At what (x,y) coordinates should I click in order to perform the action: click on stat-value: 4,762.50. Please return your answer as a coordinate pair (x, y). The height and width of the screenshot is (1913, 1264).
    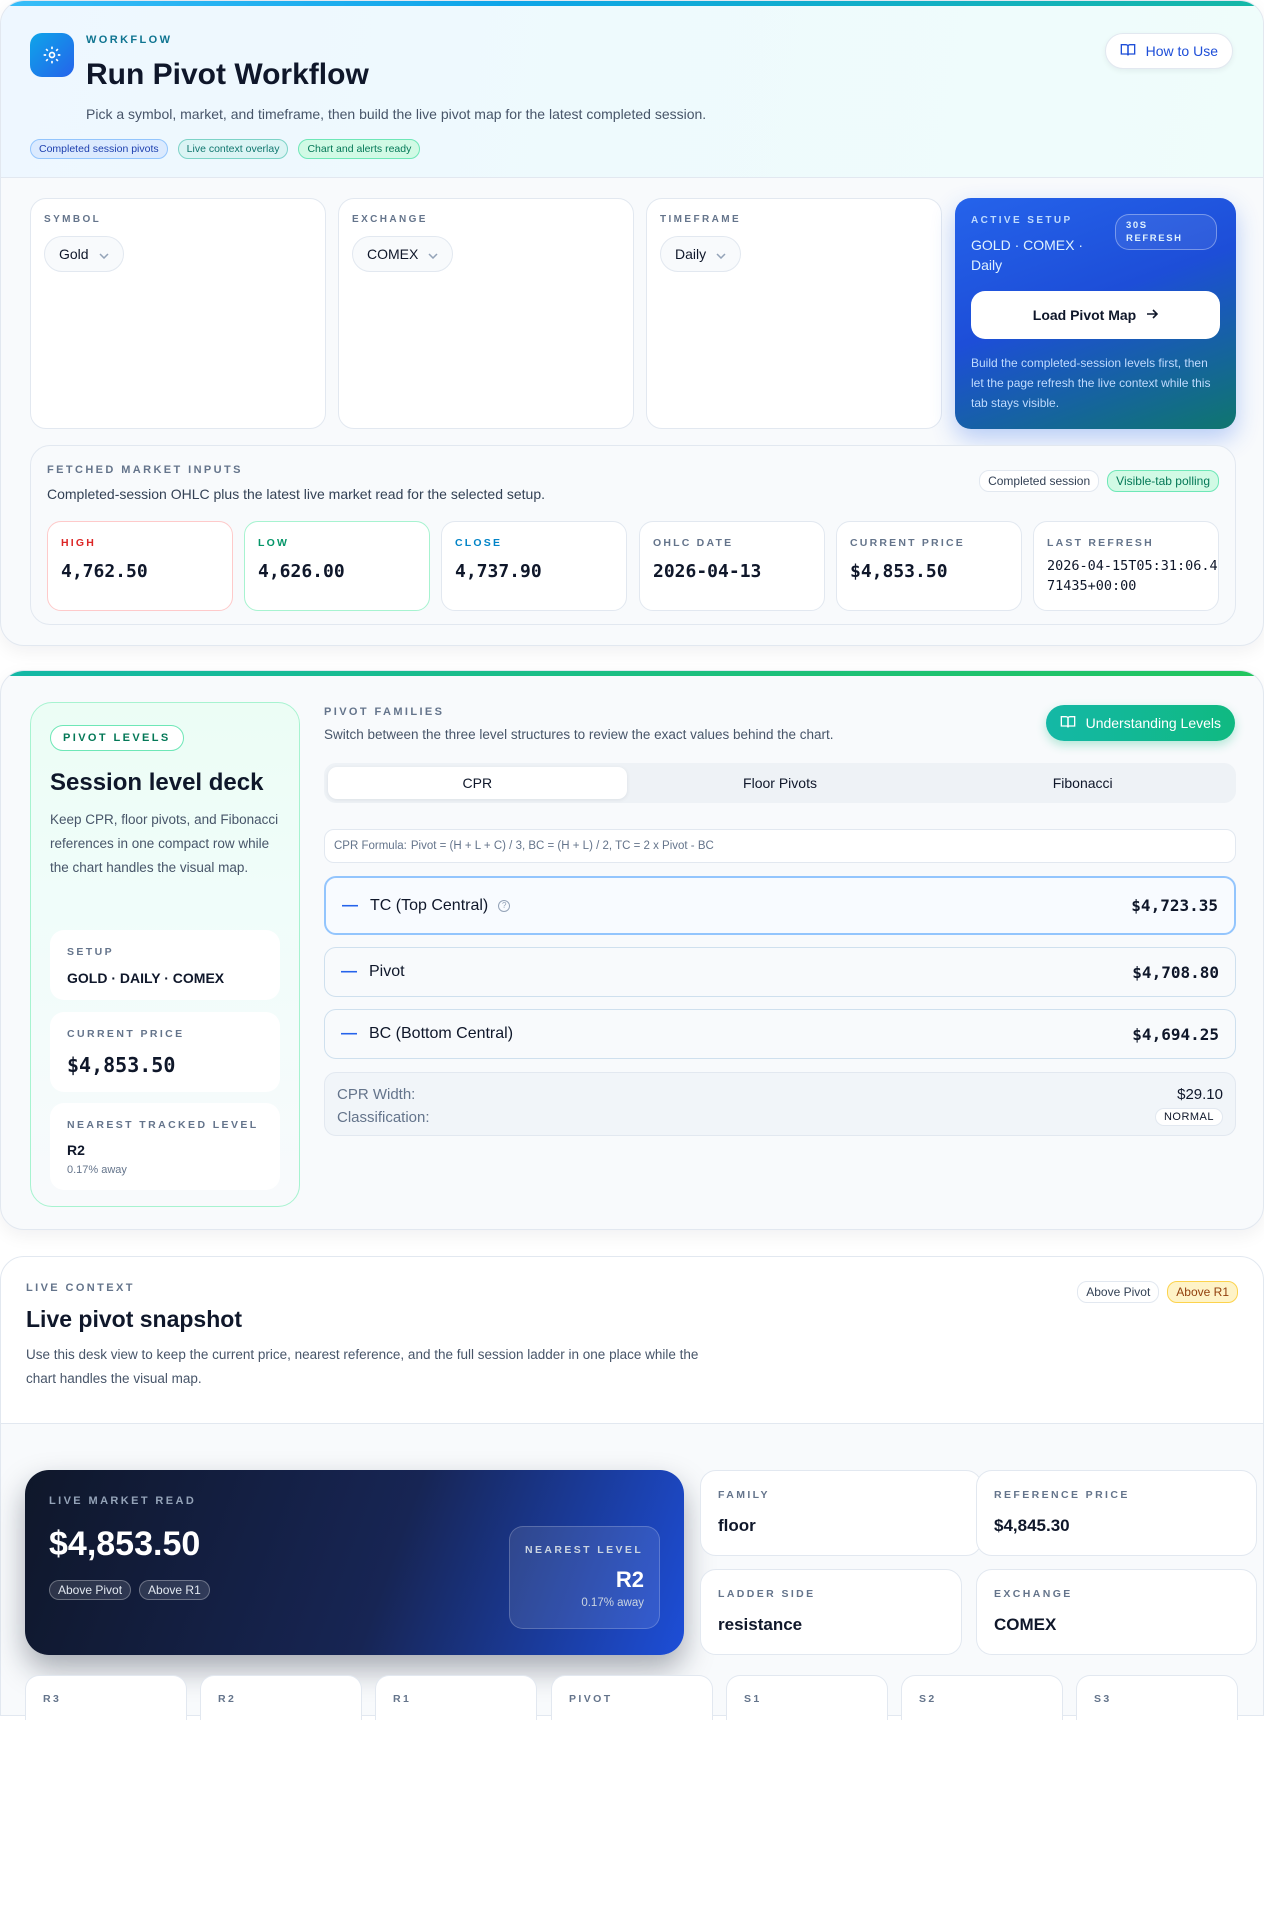
    Looking at the image, I should click on (104, 571).